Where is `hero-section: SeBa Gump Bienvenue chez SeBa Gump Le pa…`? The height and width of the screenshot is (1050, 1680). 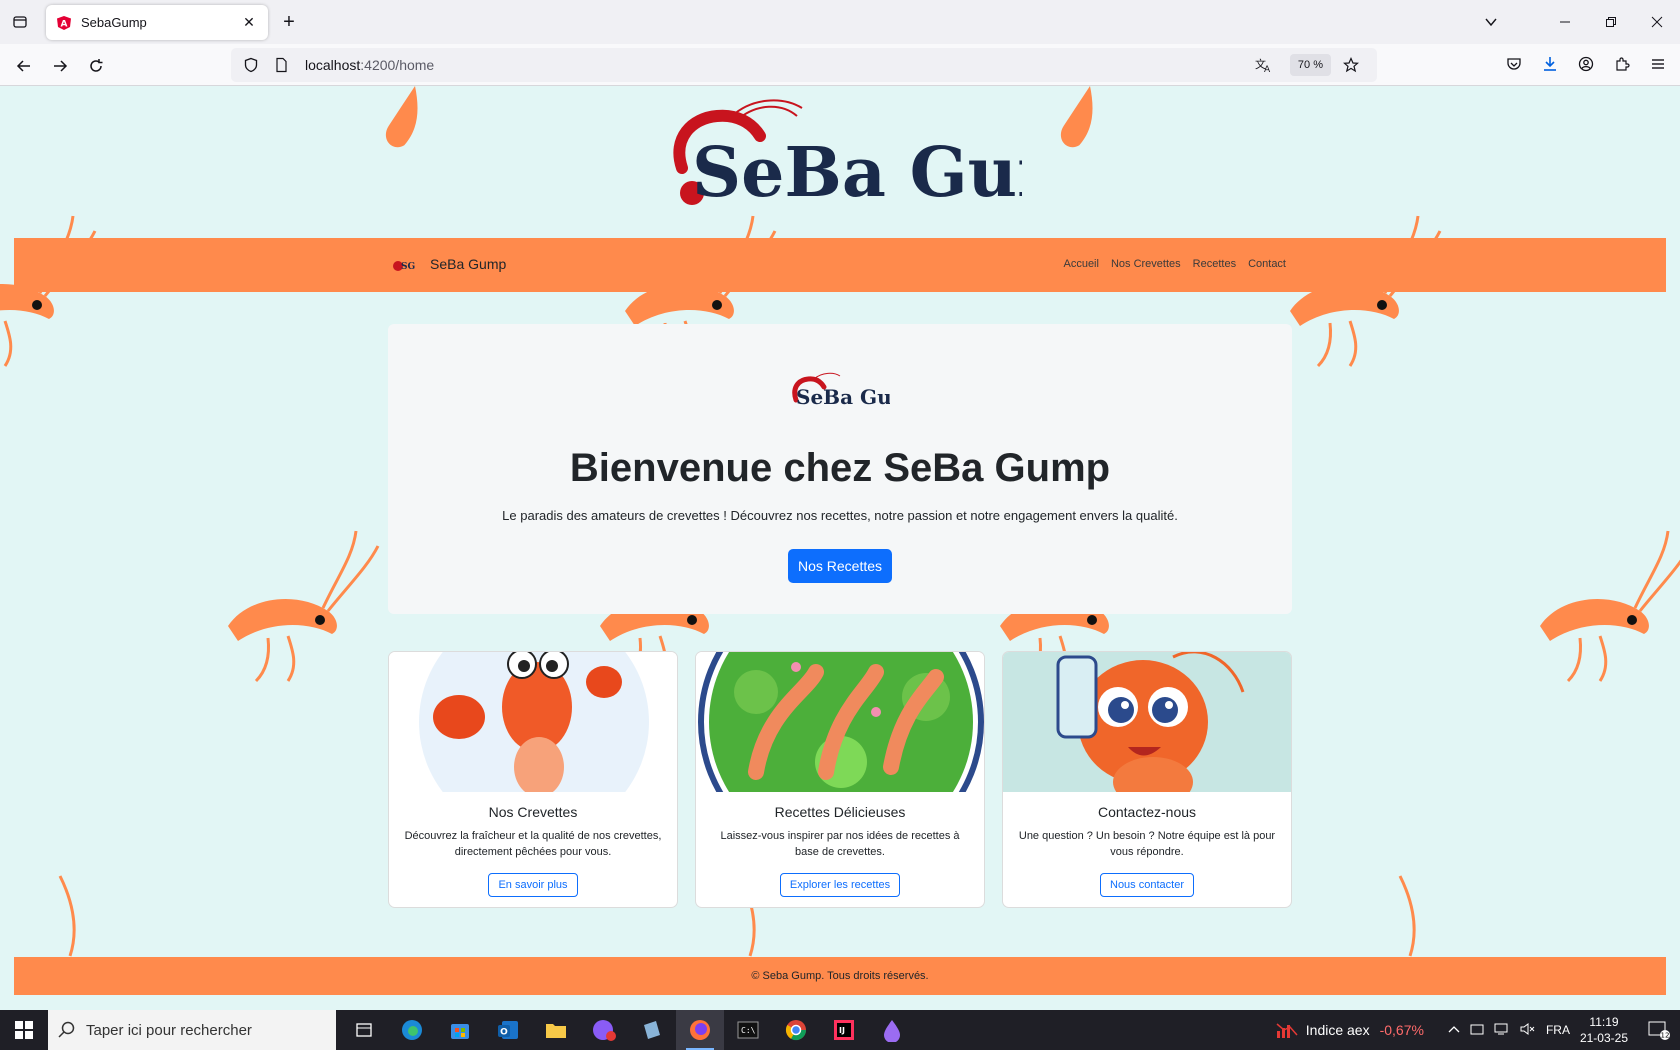
hero-section: SeBa Gump Bienvenue chez SeBa Gump Le pa… is located at coordinates (840, 469).